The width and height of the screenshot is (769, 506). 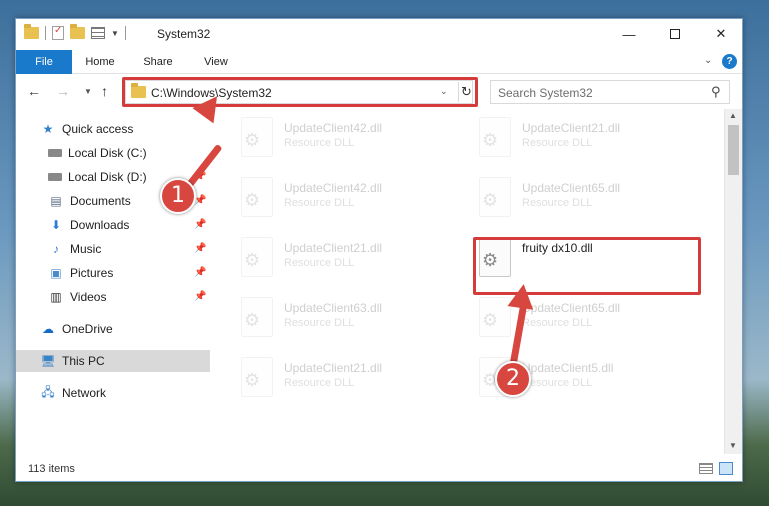 What do you see at coordinates (545, 93) in the screenshot?
I see `search-placeholder: Search System32` at bounding box center [545, 93].